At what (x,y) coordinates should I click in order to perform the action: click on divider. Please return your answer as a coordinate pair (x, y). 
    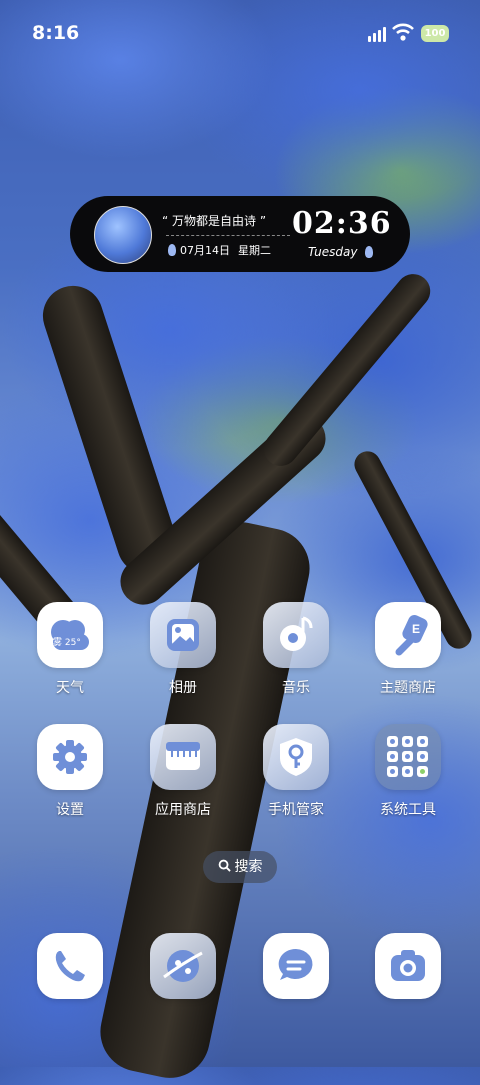
    Looking at the image, I should click on (228, 235).